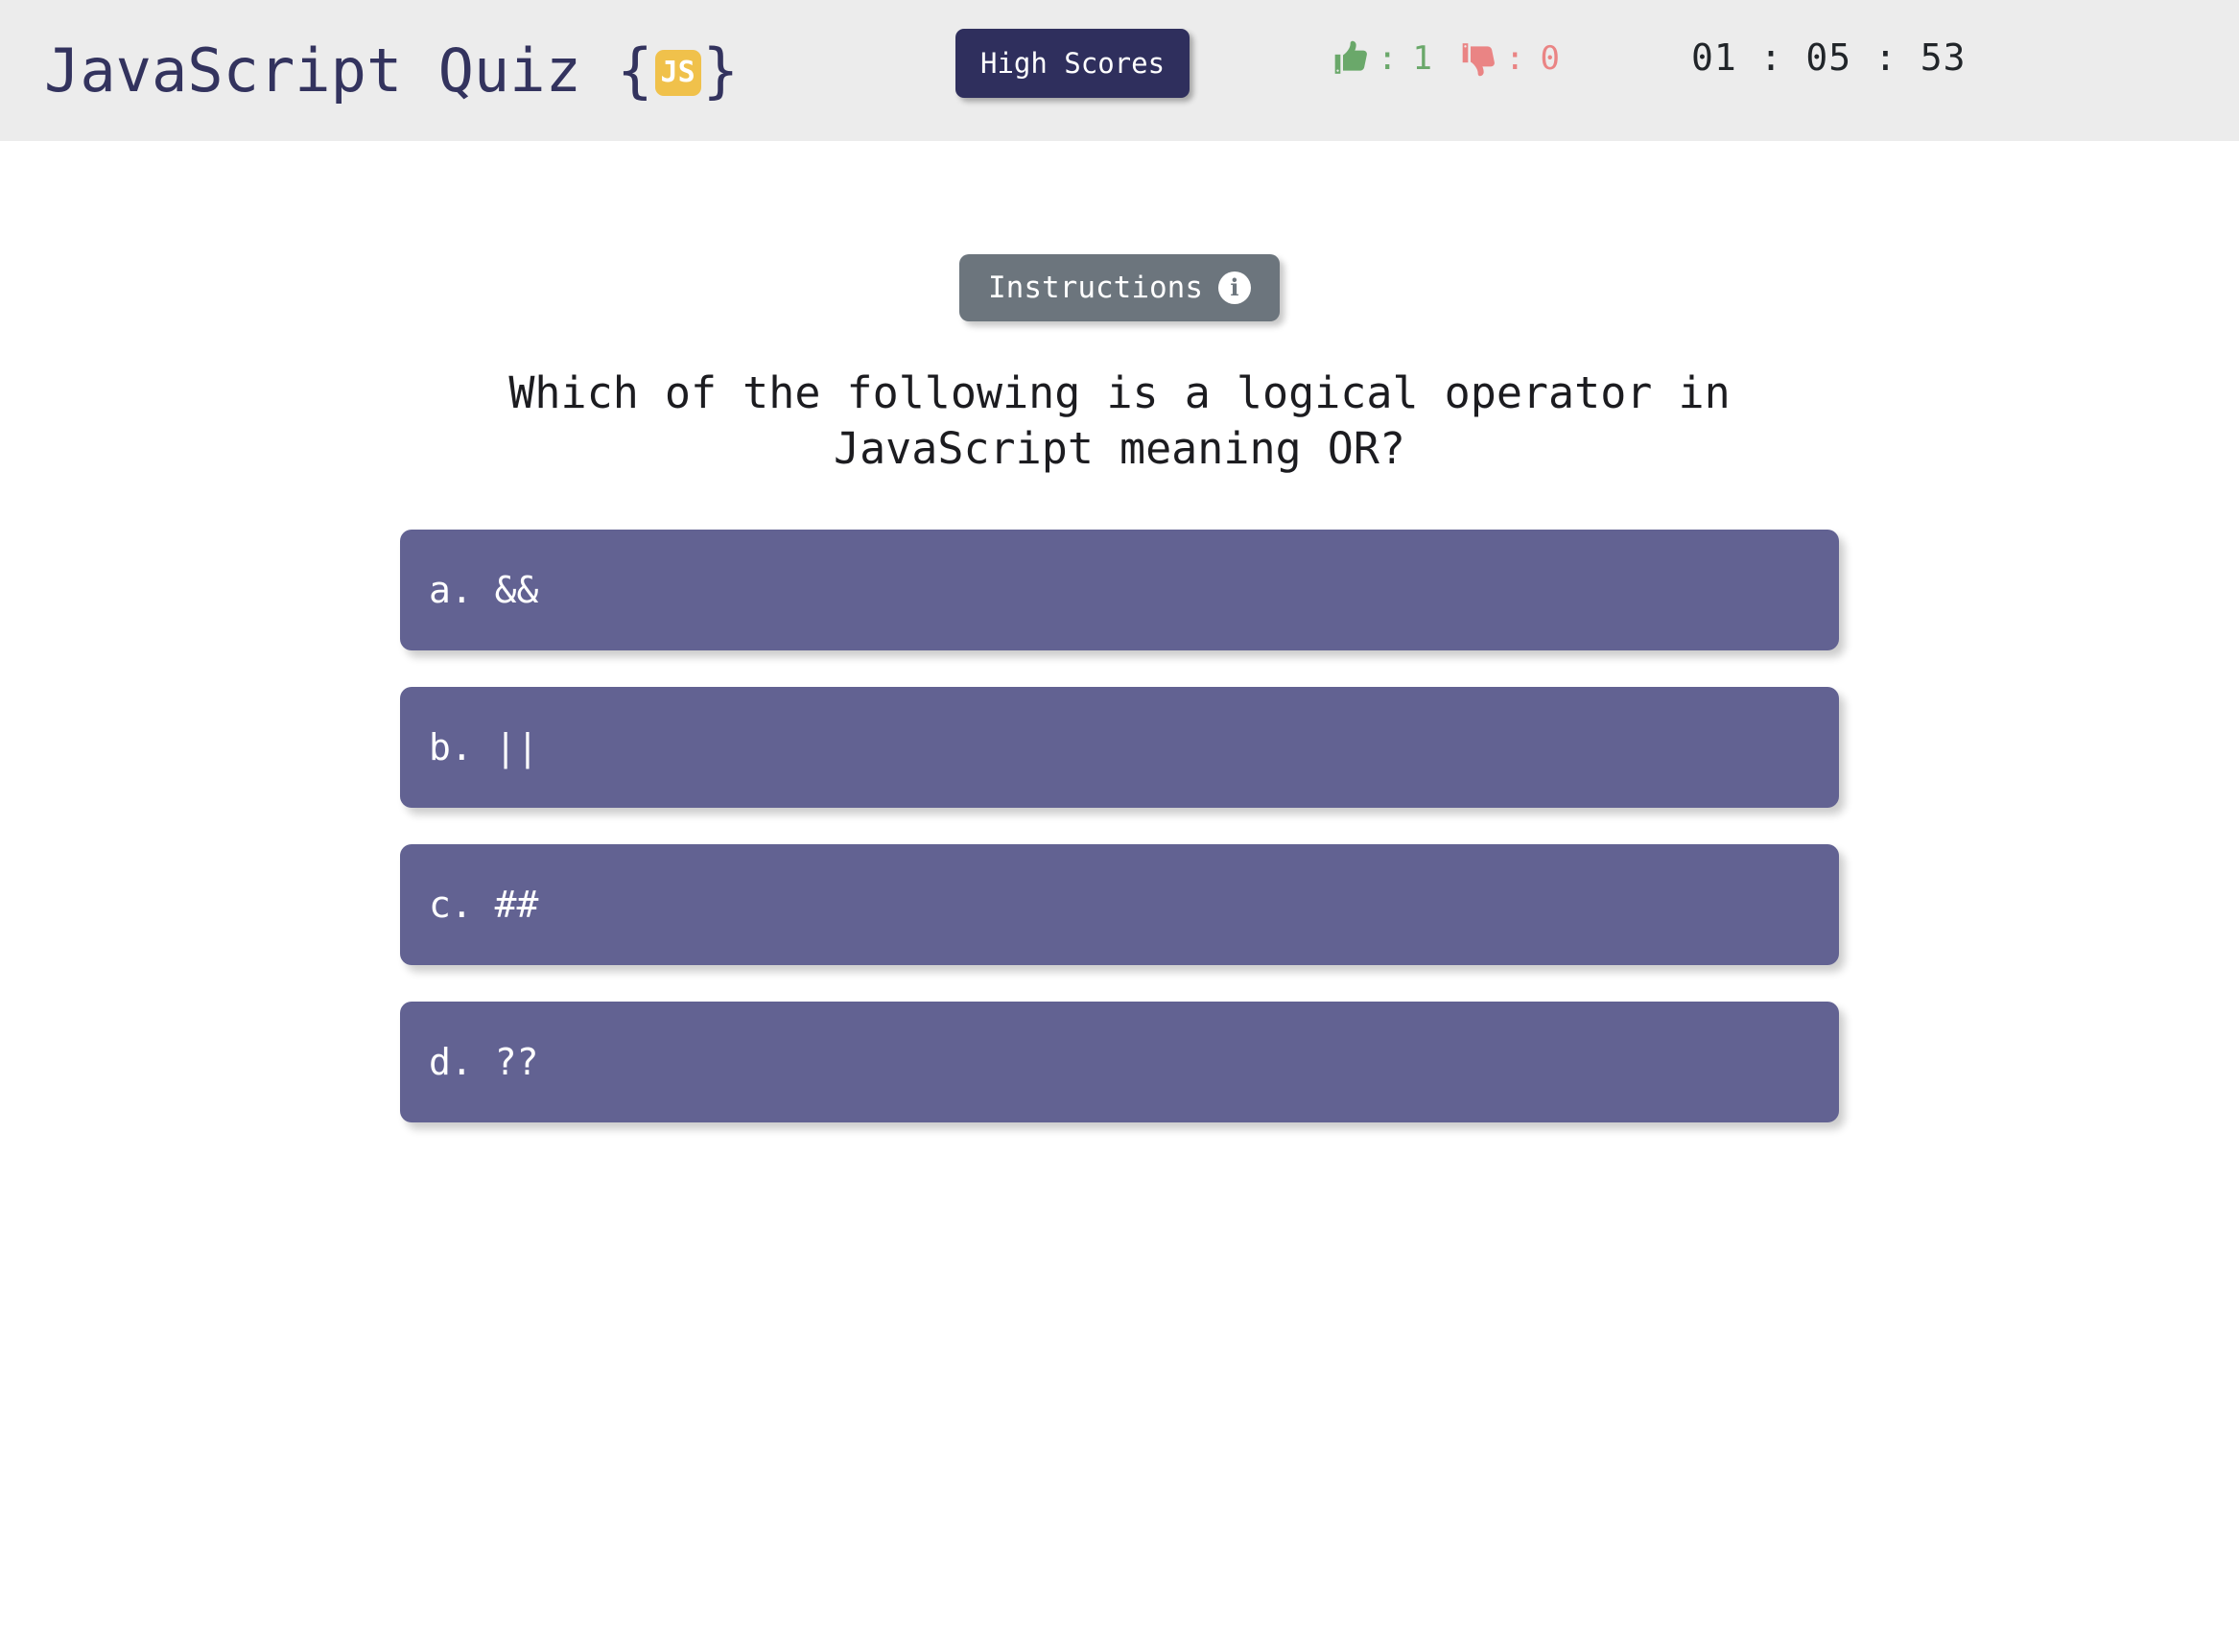  I want to click on brace-close: }, so click(720, 71).